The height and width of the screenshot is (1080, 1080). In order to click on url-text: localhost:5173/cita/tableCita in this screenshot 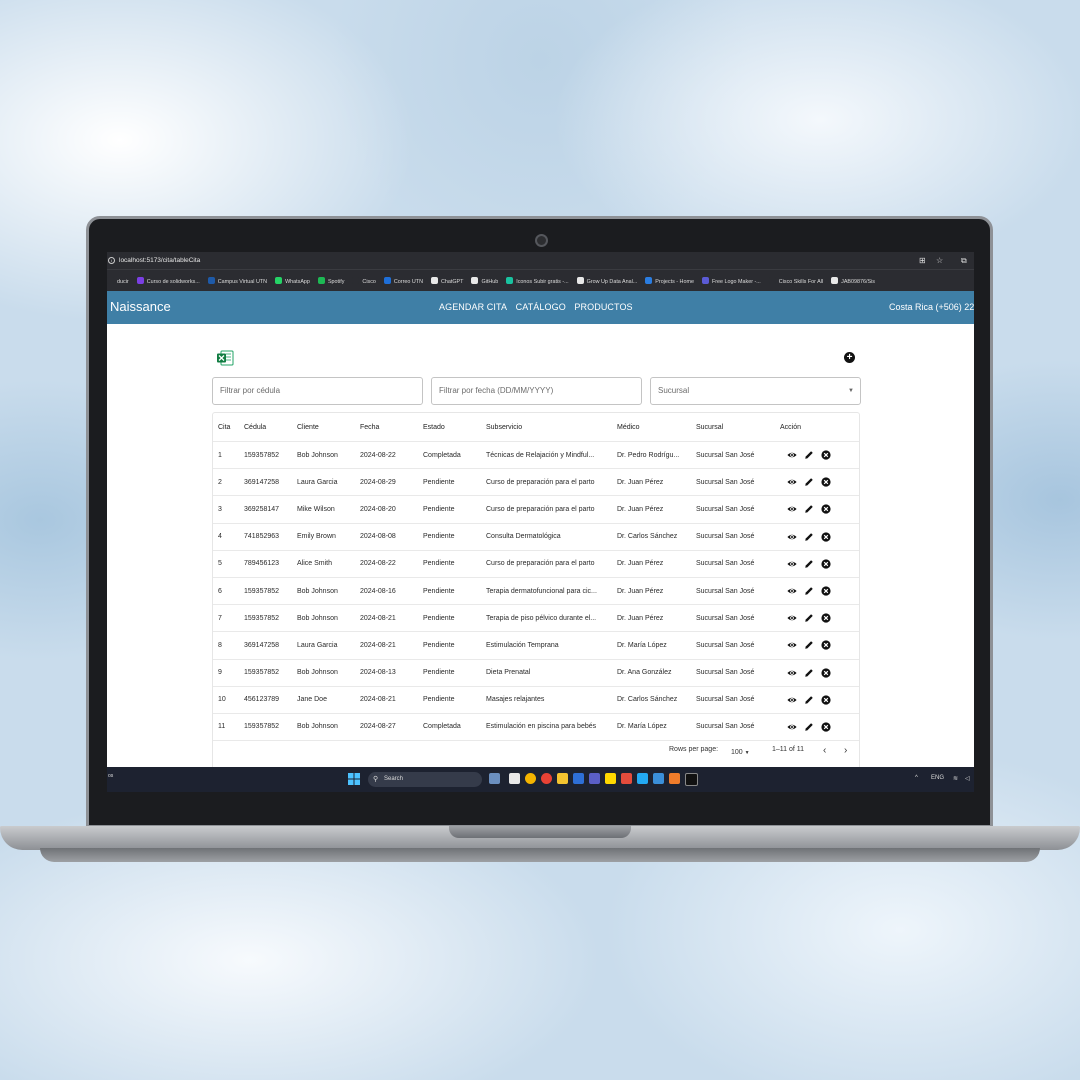, I will do `click(159, 260)`.